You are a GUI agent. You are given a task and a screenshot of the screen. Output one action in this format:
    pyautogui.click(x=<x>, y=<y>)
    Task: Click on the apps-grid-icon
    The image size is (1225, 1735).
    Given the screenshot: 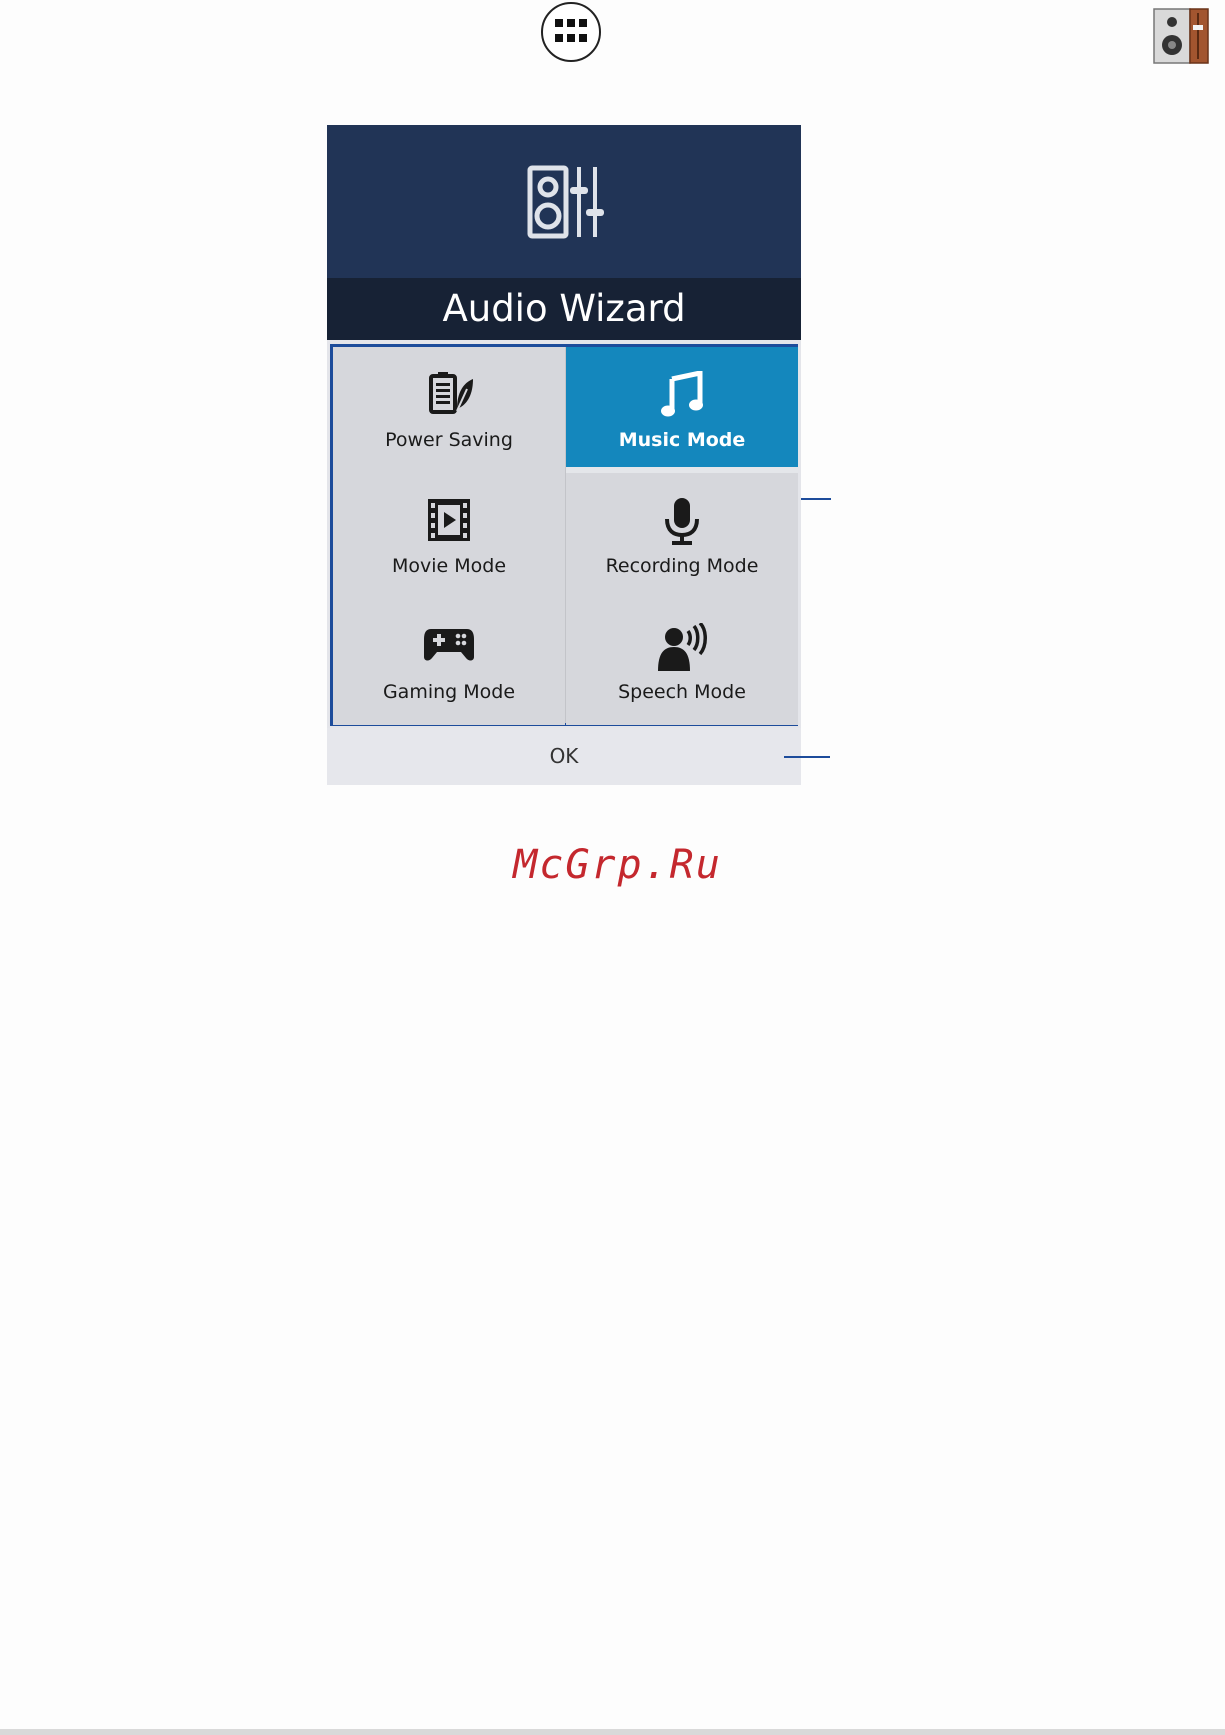 What is the action you would take?
    pyautogui.click(x=571, y=30)
    